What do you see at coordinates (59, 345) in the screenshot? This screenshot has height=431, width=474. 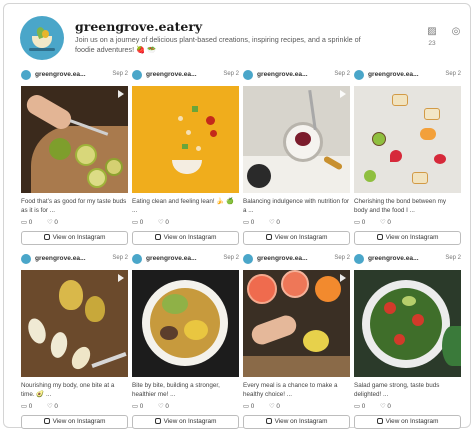 I see `pear-slice` at bounding box center [59, 345].